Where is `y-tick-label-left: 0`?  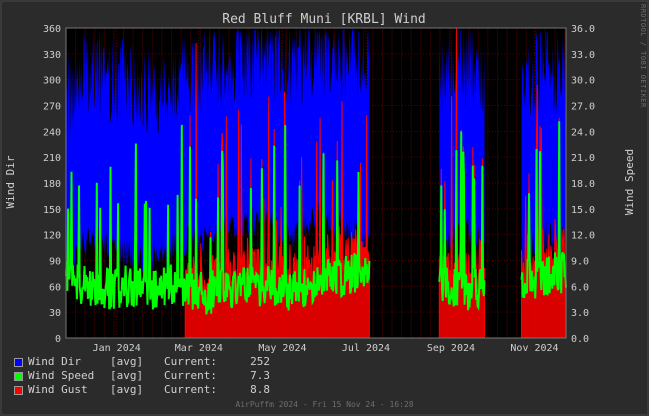
y-tick-label-left: 0 is located at coordinates (58, 339).